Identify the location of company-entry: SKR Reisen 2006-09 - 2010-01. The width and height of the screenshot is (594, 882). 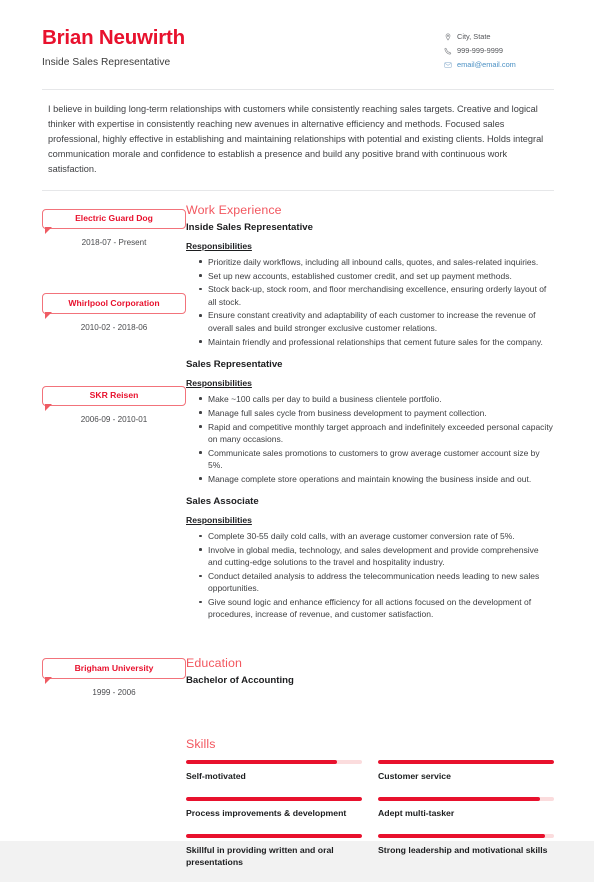
(114, 405).